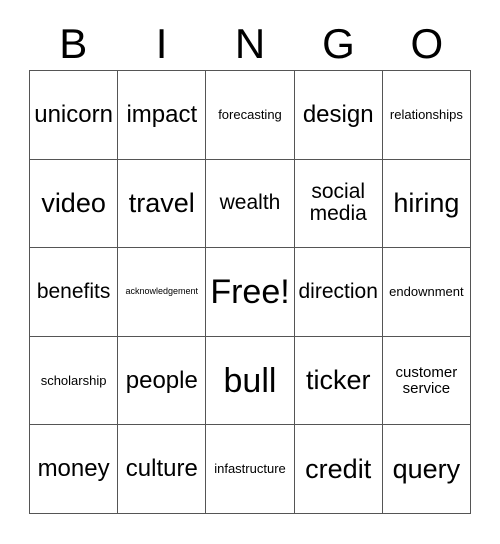  I want to click on bingo-cell: impact, so click(162, 115).